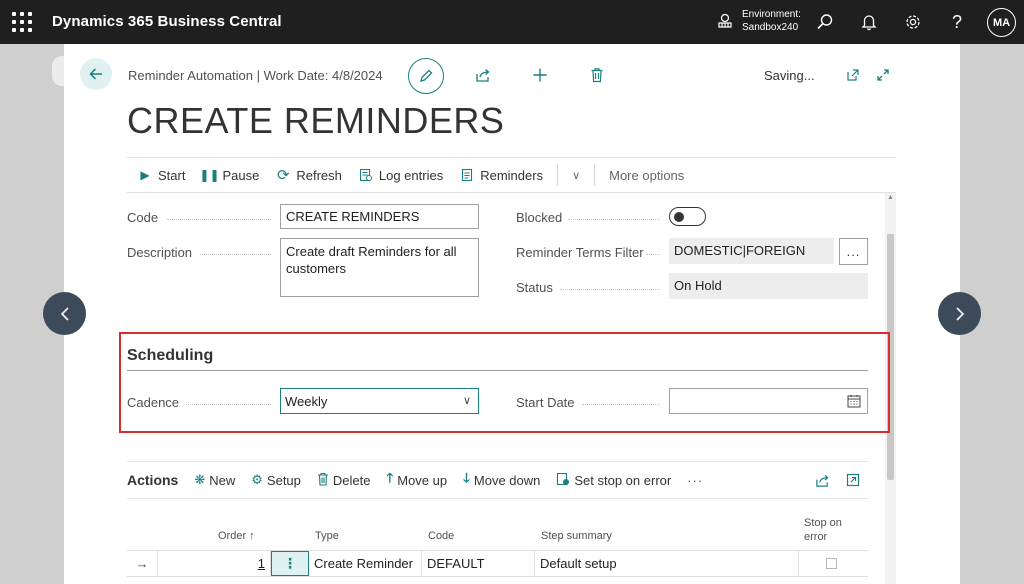  Describe the element at coordinates (768, 401) in the screenshot. I see `start-date-field` at that location.